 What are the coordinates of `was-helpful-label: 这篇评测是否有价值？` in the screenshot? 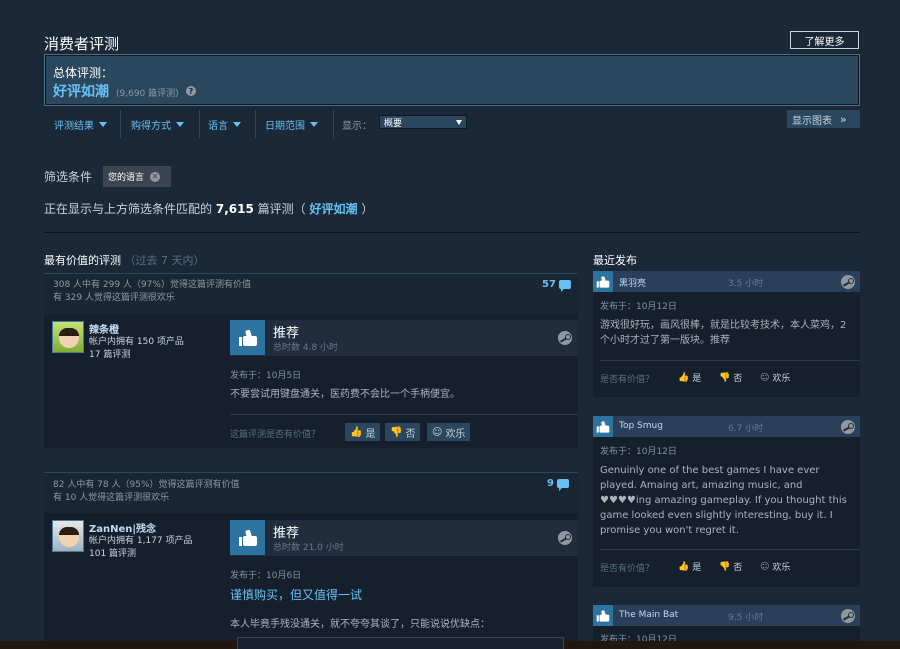 It's located at (275, 435).